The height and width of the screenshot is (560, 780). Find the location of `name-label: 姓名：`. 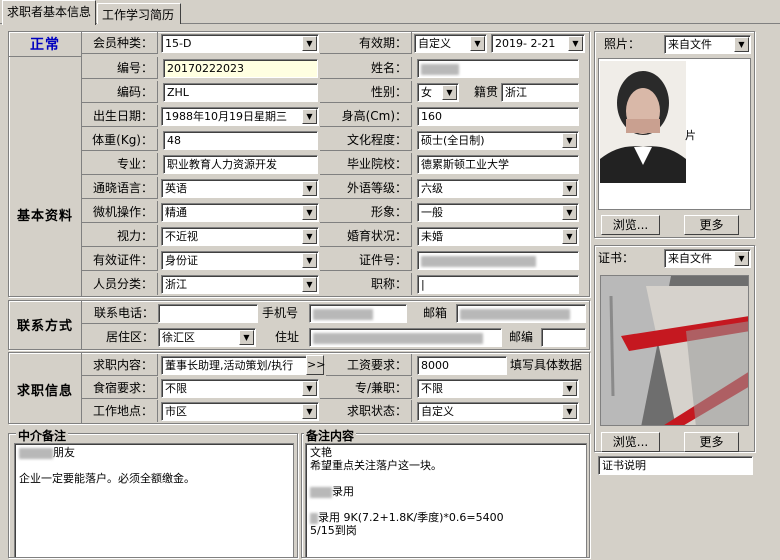

name-label: 姓名： is located at coordinates (366, 68).